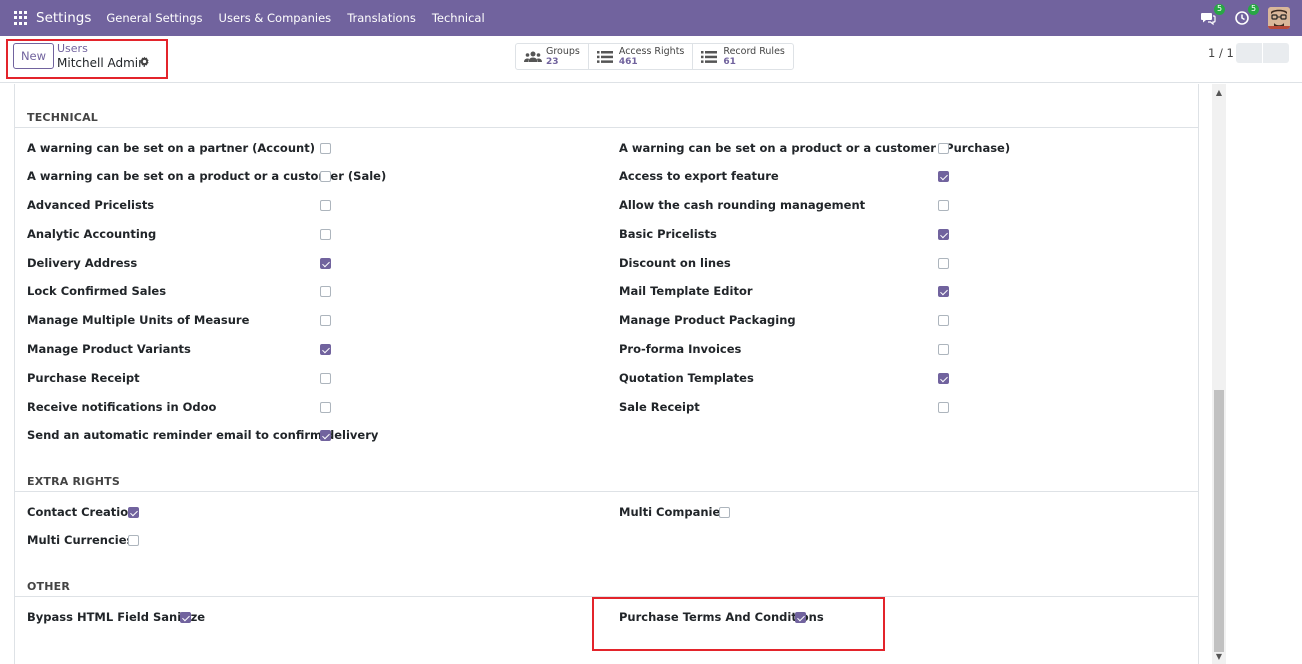  What do you see at coordinates (82, 263) in the screenshot?
I see `field-label: Delivery Address` at bounding box center [82, 263].